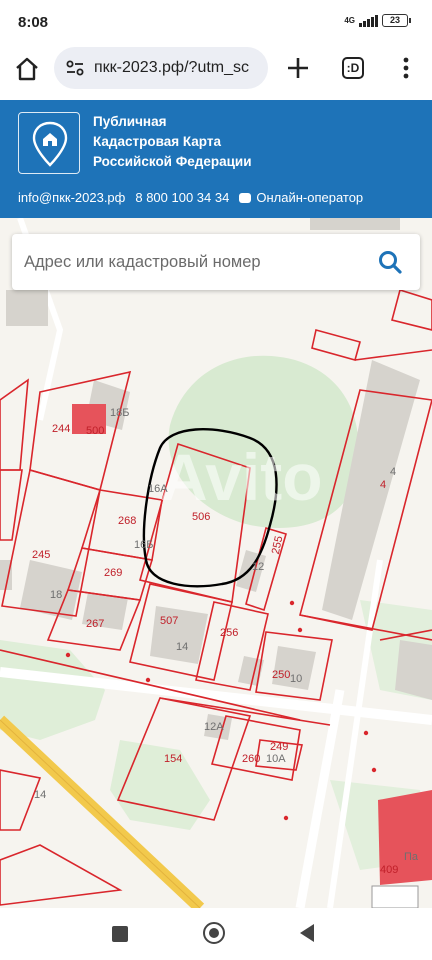 The width and height of the screenshot is (432, 960). I want to click on recents-square-icon, so click(120, 934).